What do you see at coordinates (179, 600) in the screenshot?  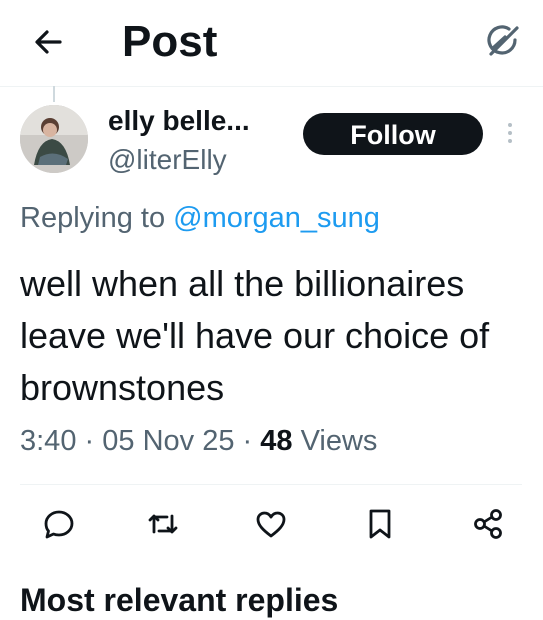 I see `most-relevant-replies-heading: Most relevant replies` at bounding box center [179, 600].